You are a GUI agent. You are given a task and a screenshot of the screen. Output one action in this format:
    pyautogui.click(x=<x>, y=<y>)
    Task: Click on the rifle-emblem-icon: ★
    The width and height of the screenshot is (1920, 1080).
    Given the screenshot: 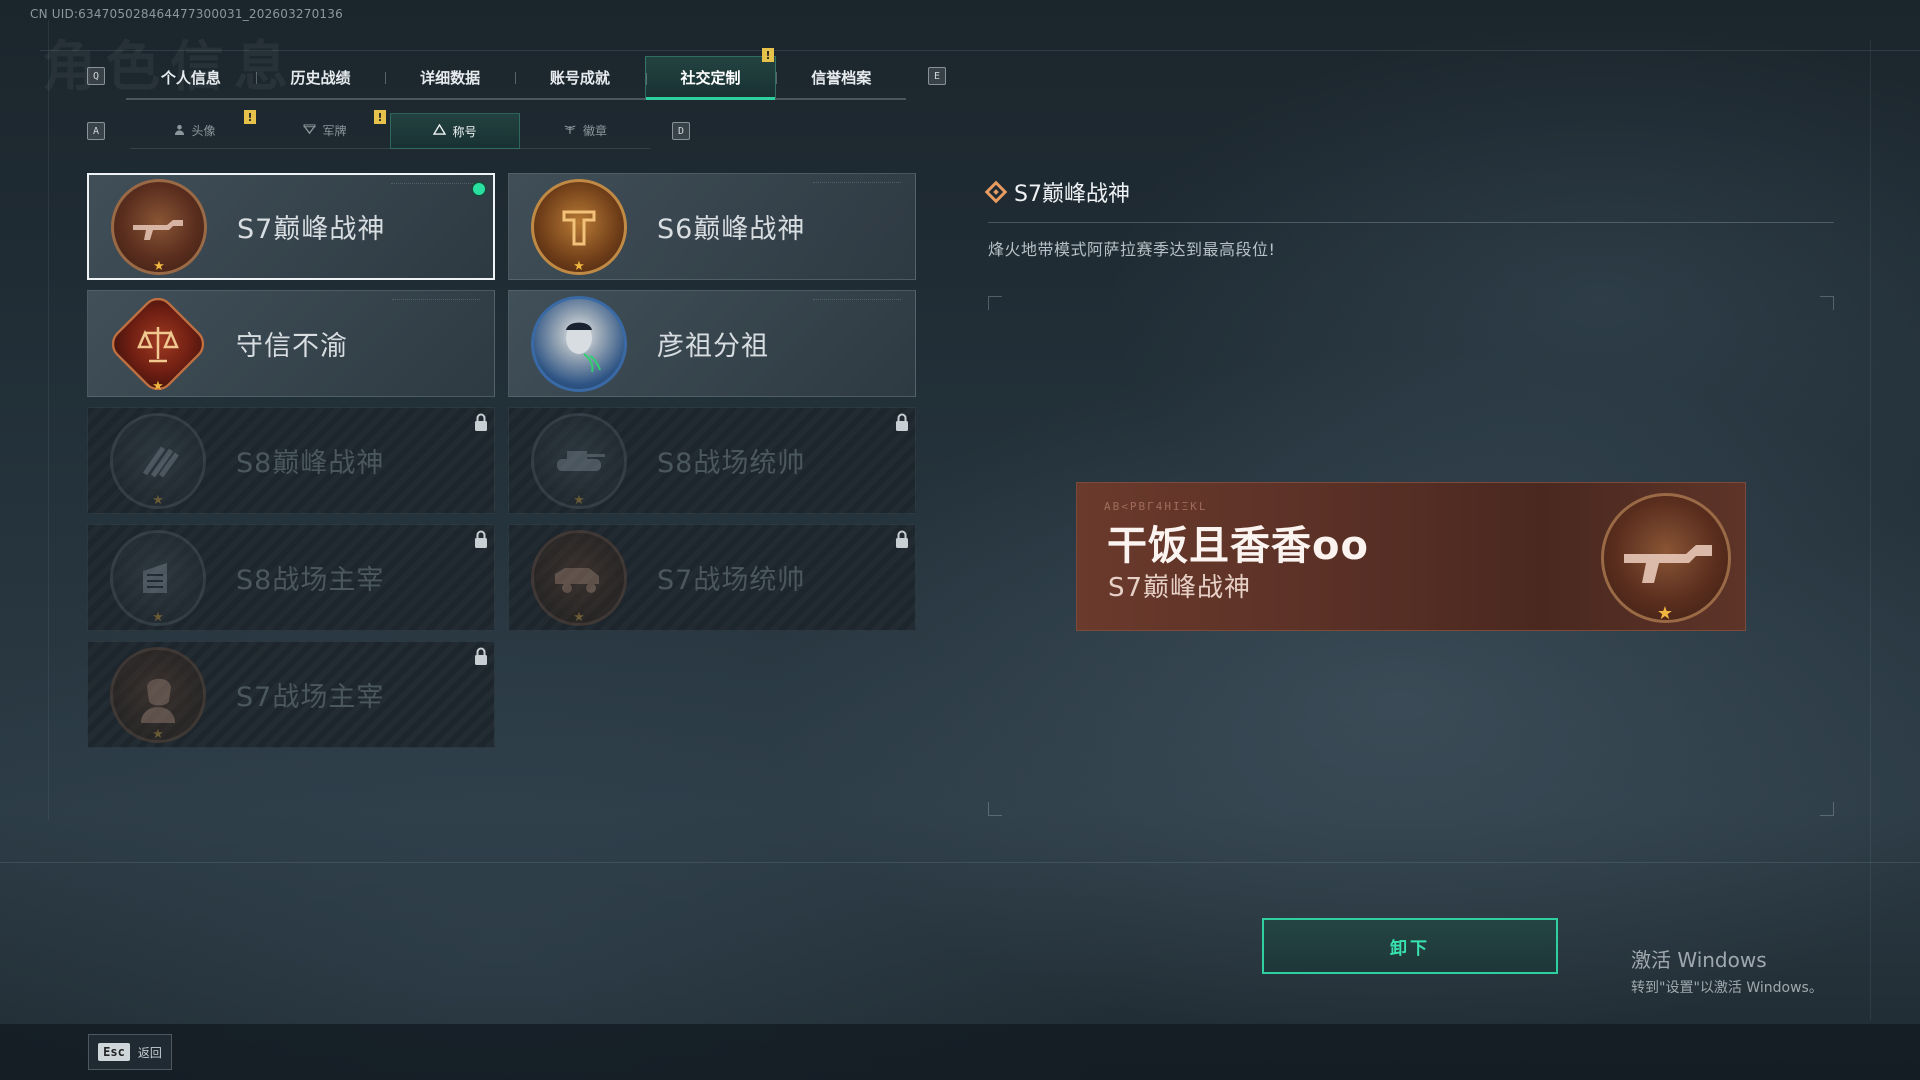 What is the action you would take?
    pyautogui.click(x=159, y=226)
    